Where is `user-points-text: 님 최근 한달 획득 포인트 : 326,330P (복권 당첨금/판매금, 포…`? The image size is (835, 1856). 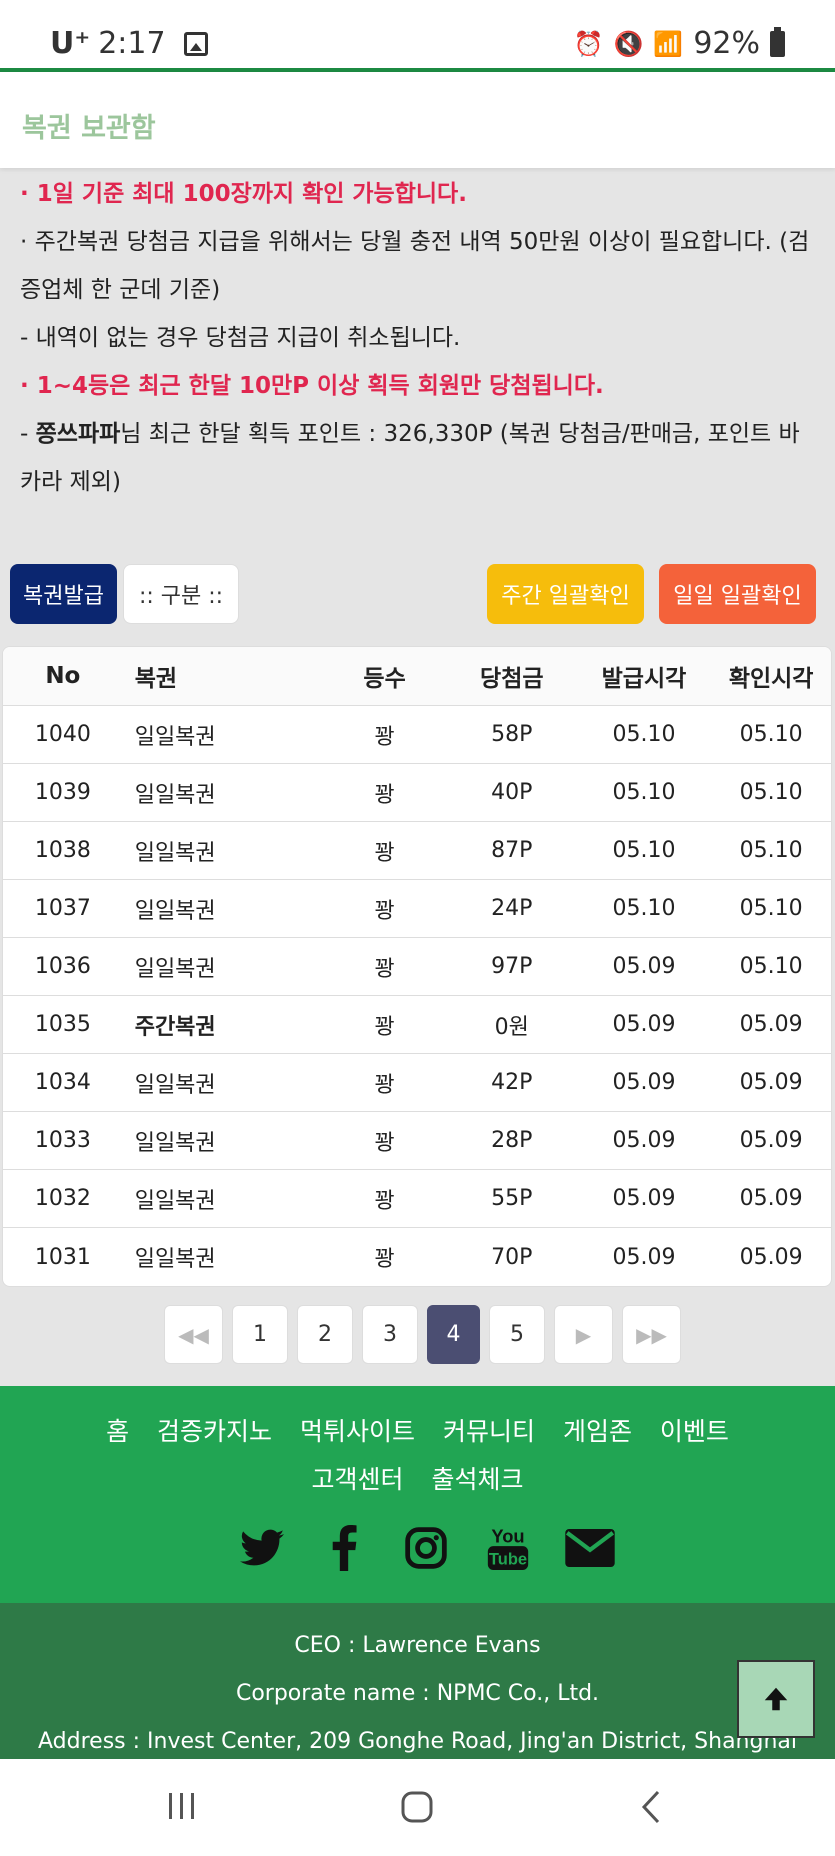 user-points-text: 님 최근 한달 획득 포인트 : 326,330P (복권 당첨금/판매금, 포… is located at coordinates (410, 458).